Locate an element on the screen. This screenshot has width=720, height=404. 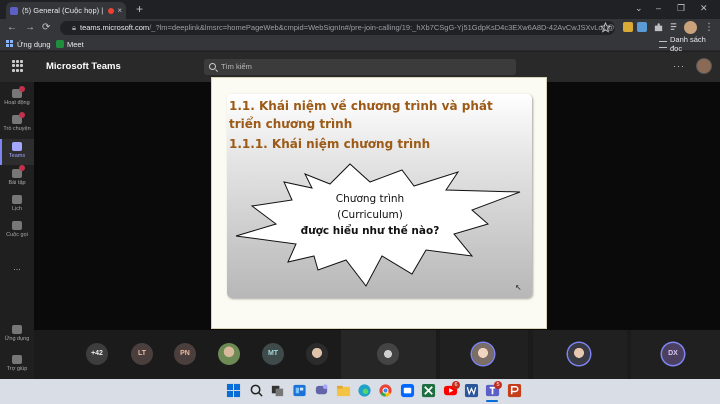
rail-label: Hoạt động is located at coordinates (17, 103).